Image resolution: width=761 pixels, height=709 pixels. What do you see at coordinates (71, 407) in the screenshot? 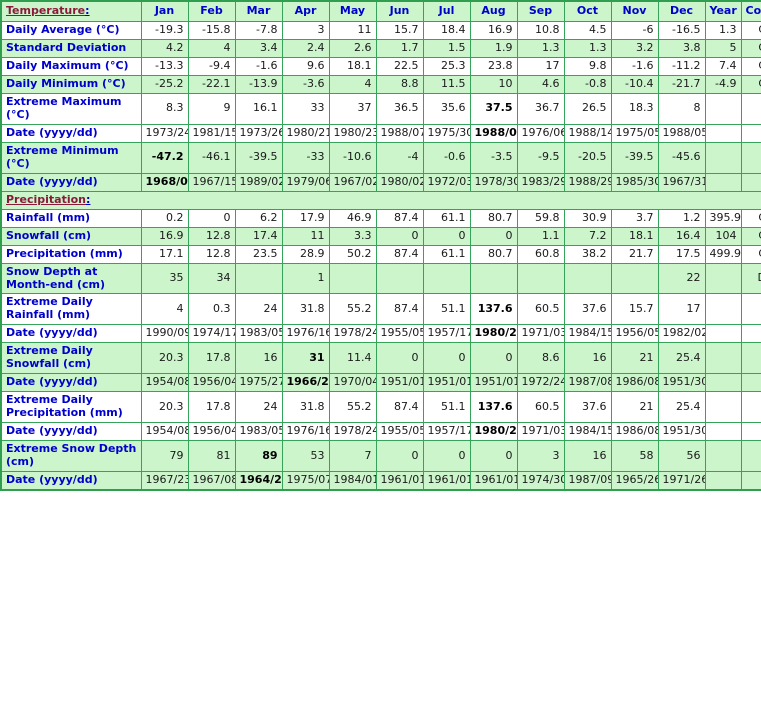
I see `row-label: Extreme Daily Precipitation (mm)` at bounding box center [71, 407].